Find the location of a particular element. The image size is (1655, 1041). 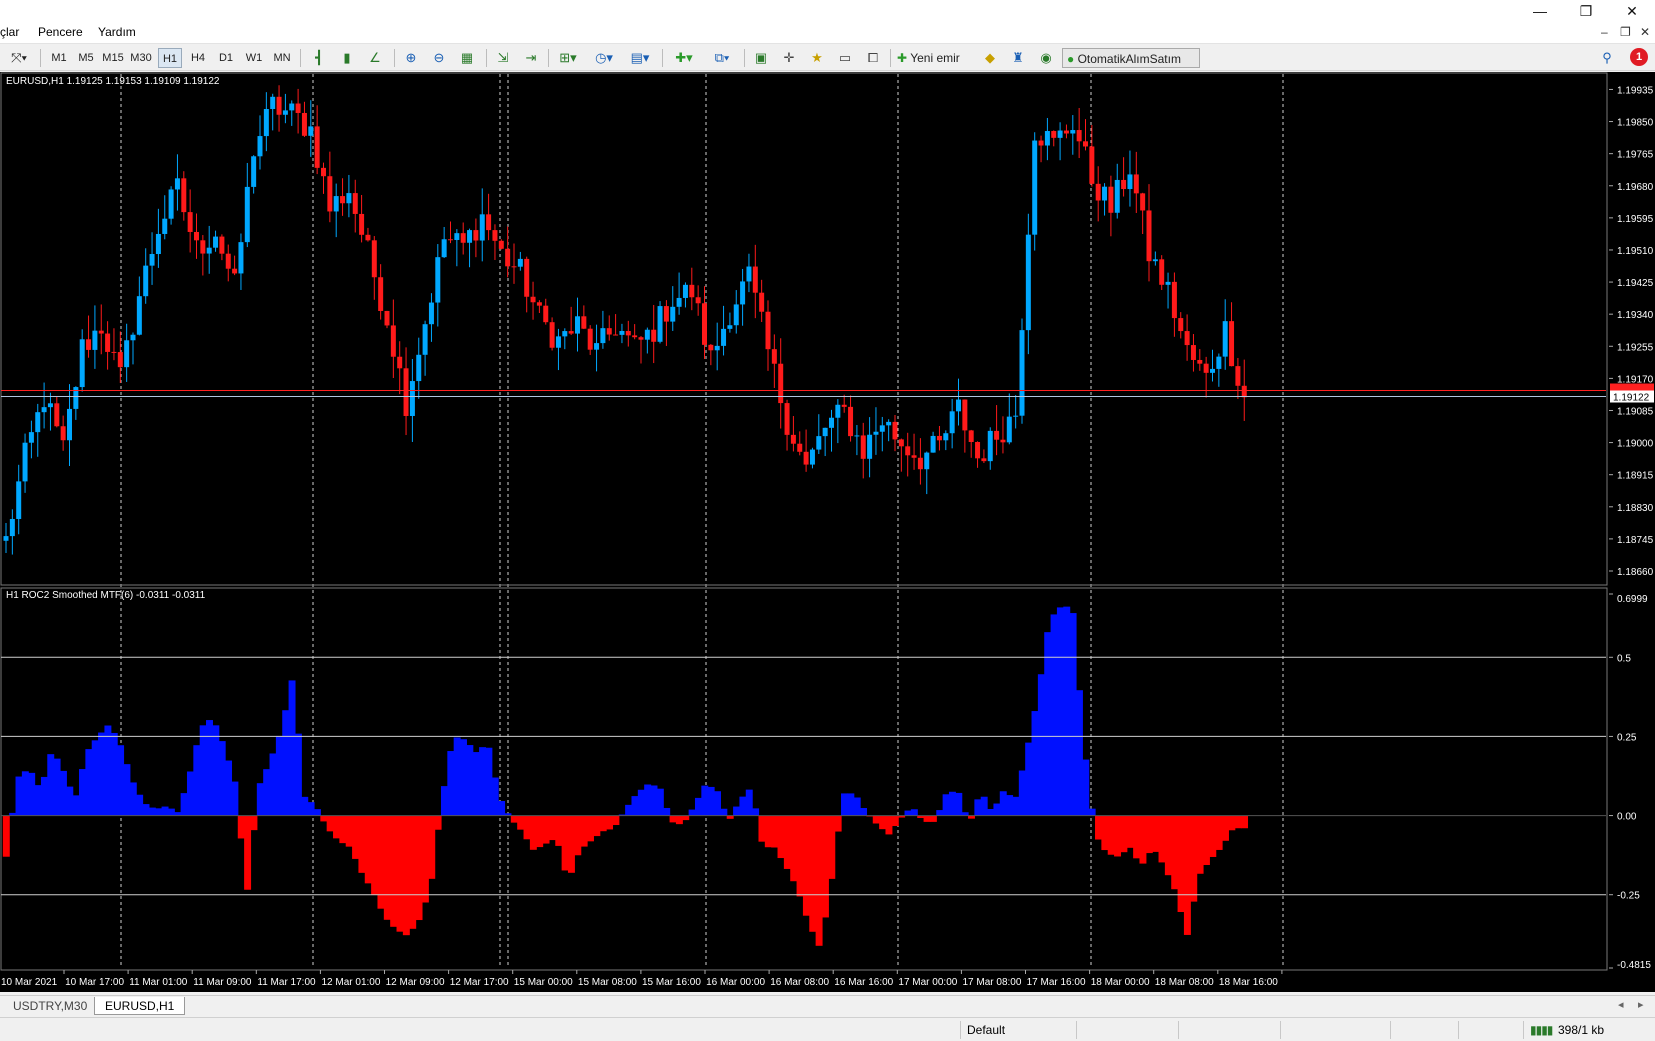

tf-d1-button: D1 is located at coordinates (226, 58).